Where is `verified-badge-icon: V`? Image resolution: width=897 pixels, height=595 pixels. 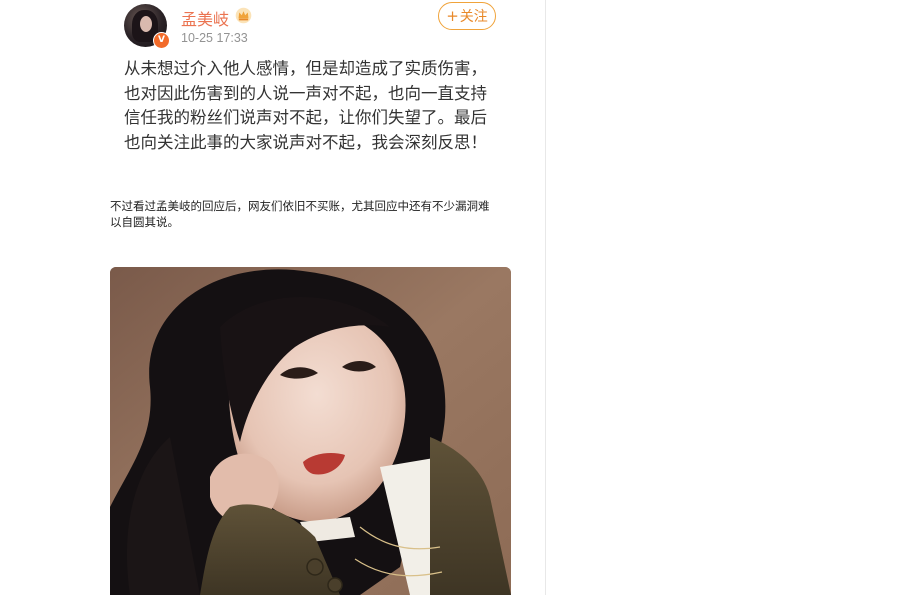 verified-badge-icon: V is located at coordinates (161, 40).